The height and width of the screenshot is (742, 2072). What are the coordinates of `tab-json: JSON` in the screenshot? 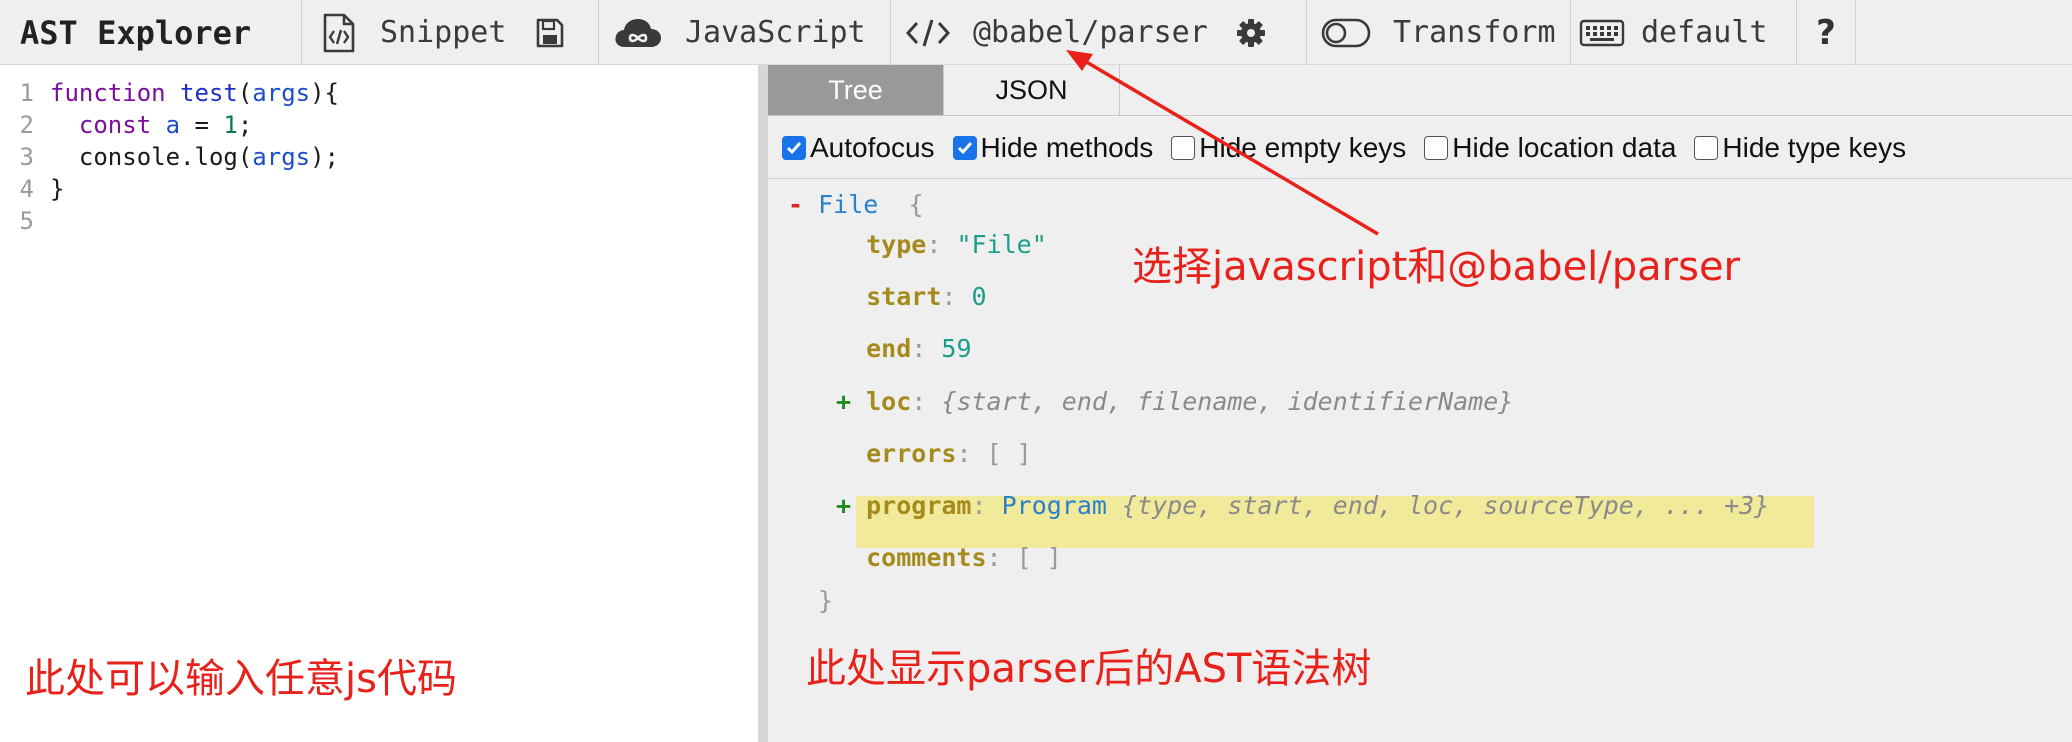 It's located at (1032, 90).